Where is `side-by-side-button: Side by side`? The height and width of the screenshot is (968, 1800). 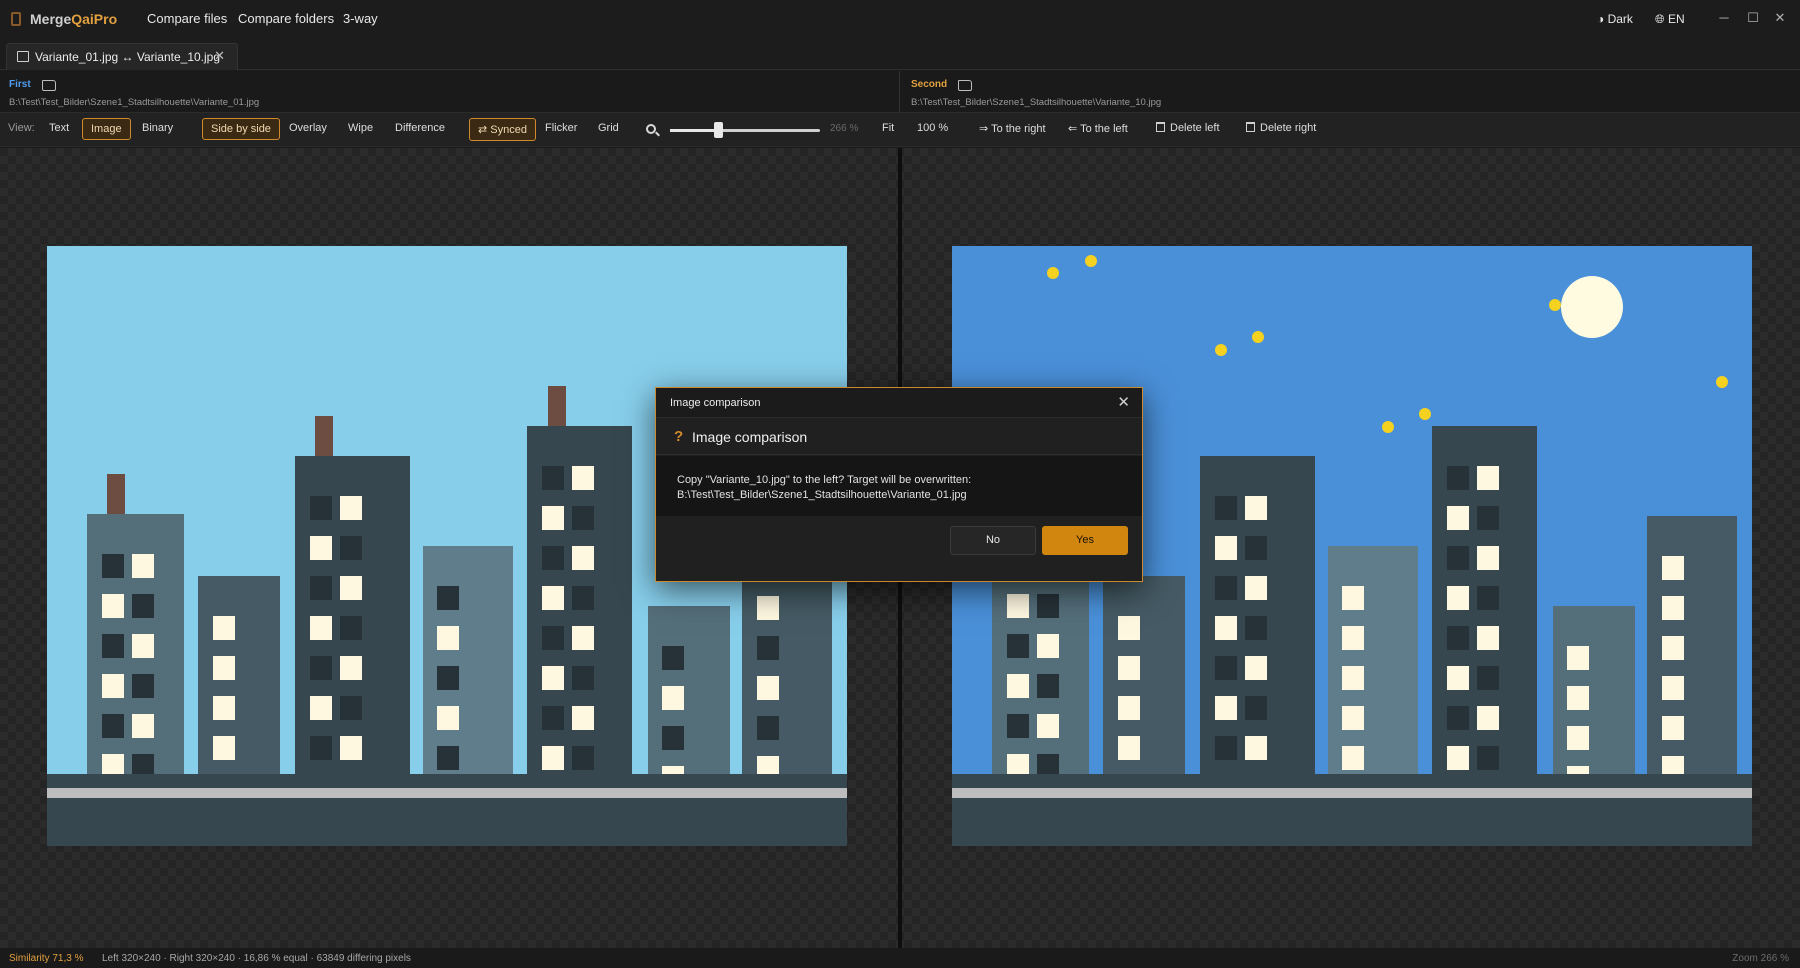
side-by-side-button: Side by side is located at coordinates (241, 129).